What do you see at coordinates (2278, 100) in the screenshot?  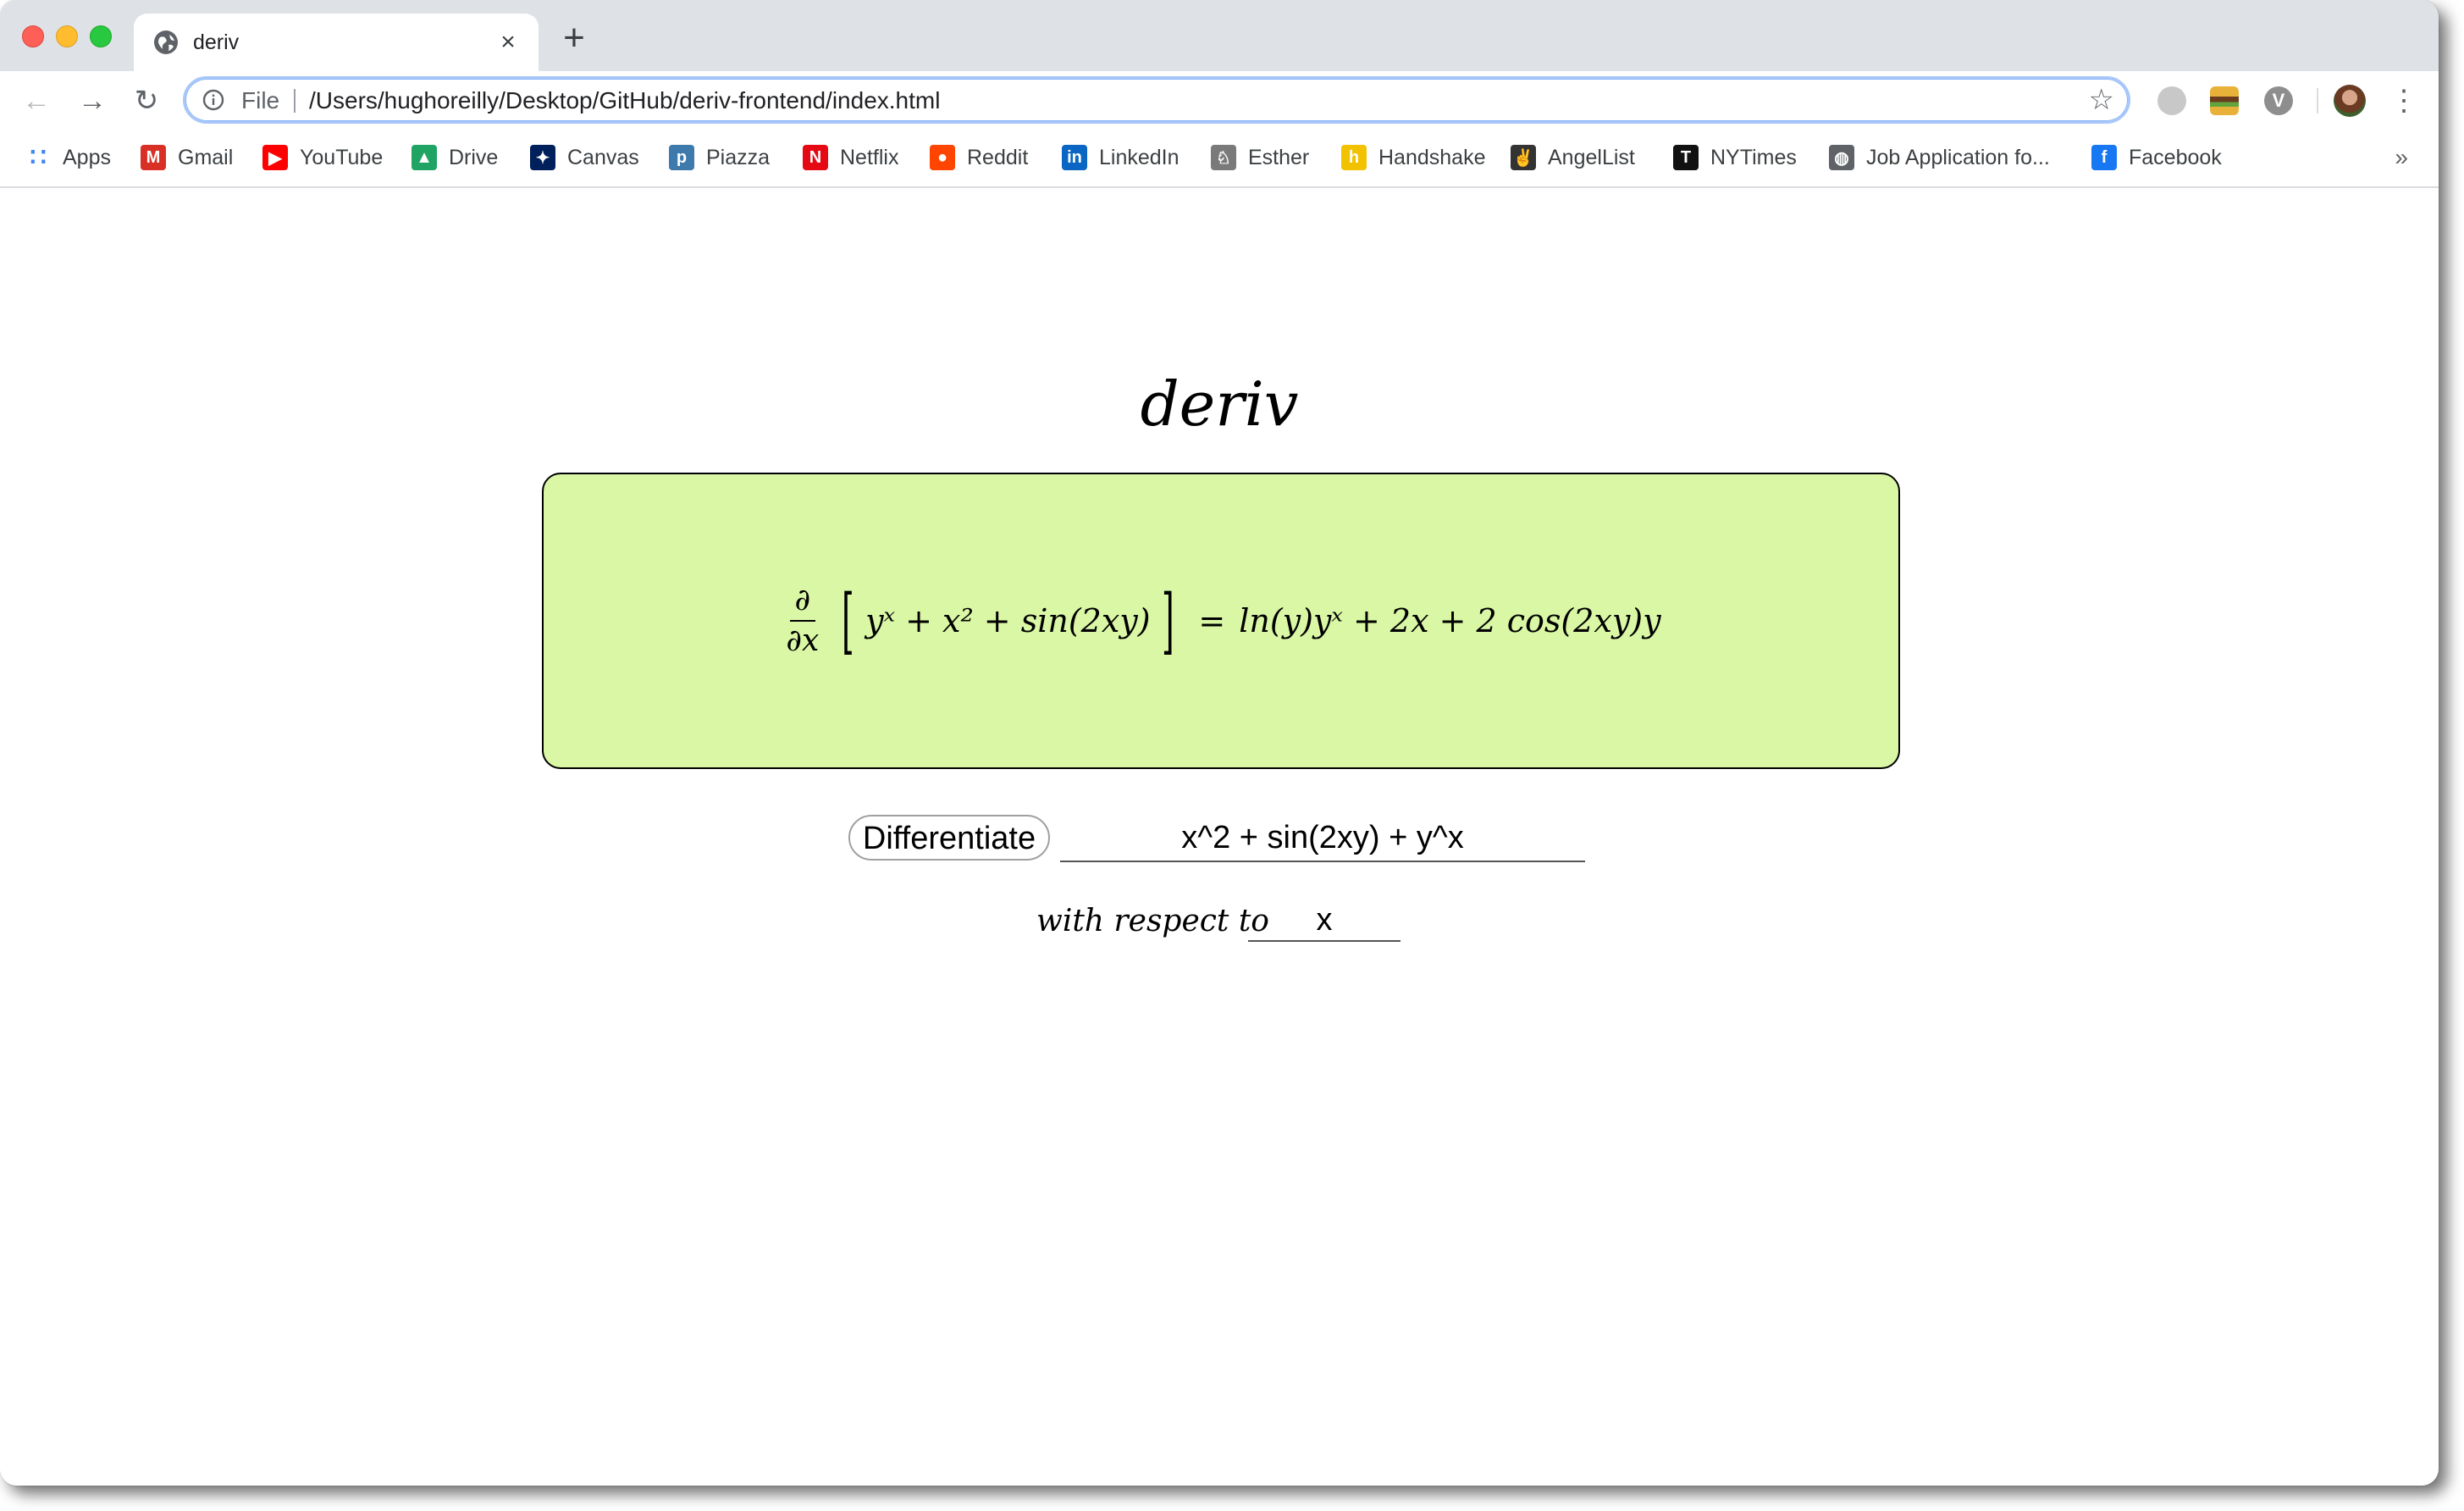 I see `v-extension-icon: V` at bounding box center [2278, 100].